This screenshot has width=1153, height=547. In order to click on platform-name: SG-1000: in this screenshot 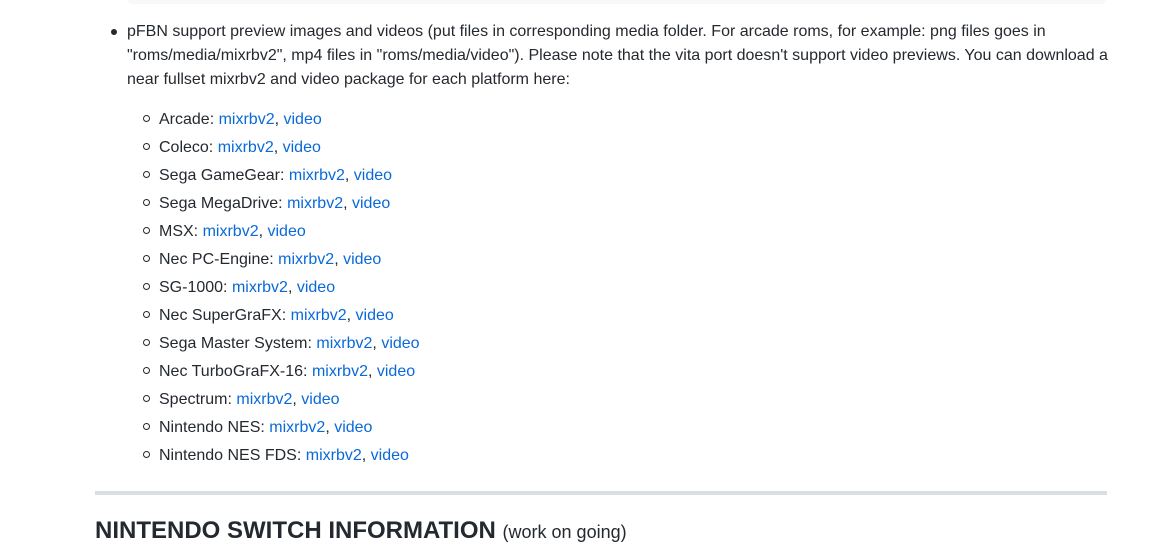, I will do `click(193, 287)`.